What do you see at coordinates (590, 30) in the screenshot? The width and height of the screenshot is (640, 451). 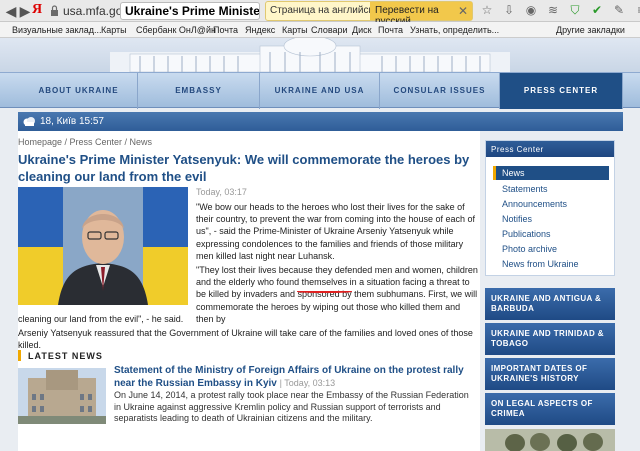 I see `other-bookmarks: Другие закладки` at bounding box center [590, 30].